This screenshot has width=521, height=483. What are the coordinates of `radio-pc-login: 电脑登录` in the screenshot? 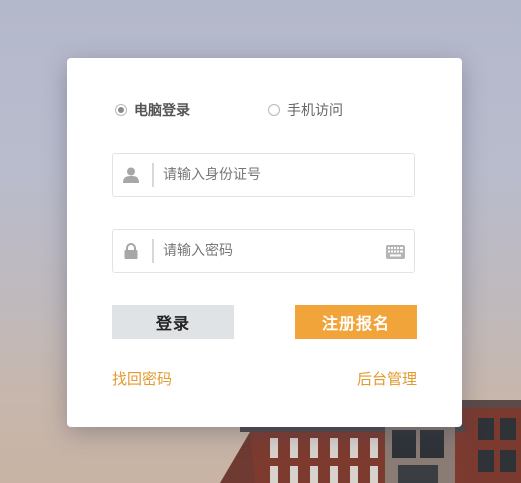 It's located at (152, 110).